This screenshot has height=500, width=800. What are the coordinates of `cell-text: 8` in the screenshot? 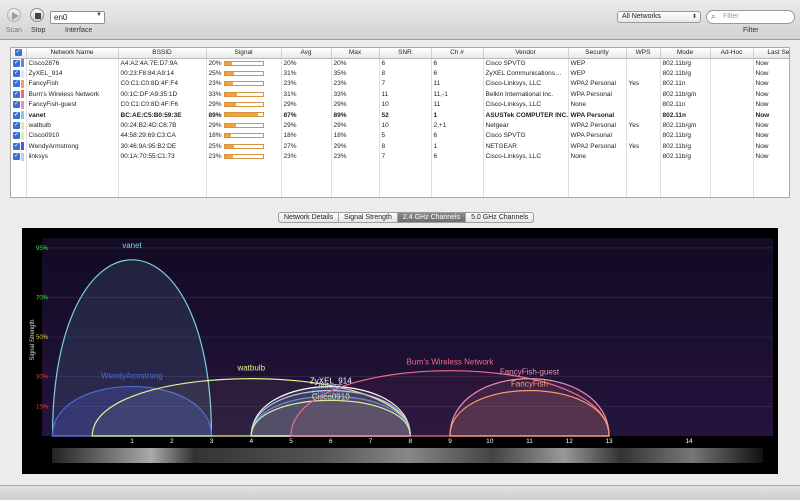 It's located at (383, 74).